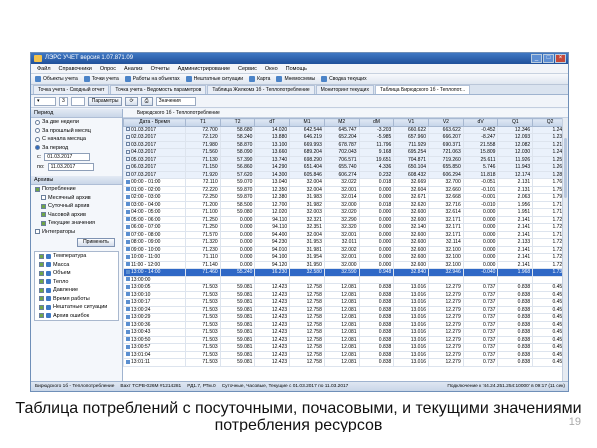  I want to click on column-header: dV, so click(480, 122).